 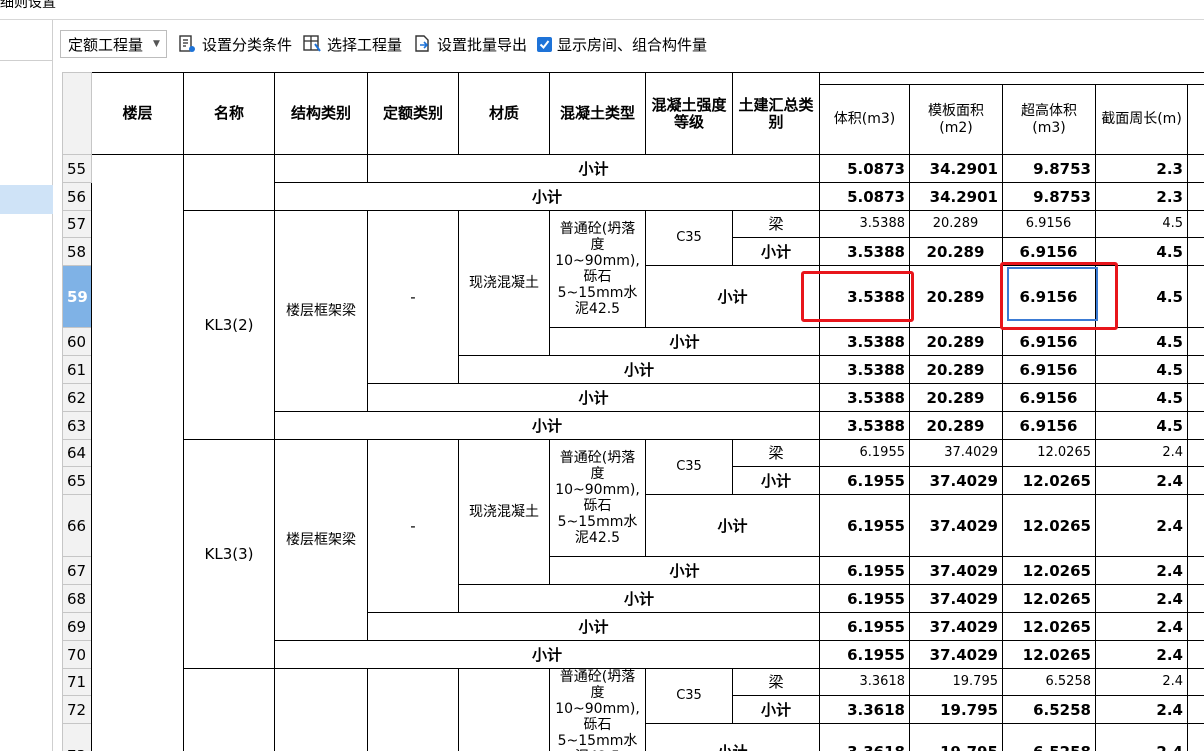 I want to click on struct-cell, so click(x=321, y=168).